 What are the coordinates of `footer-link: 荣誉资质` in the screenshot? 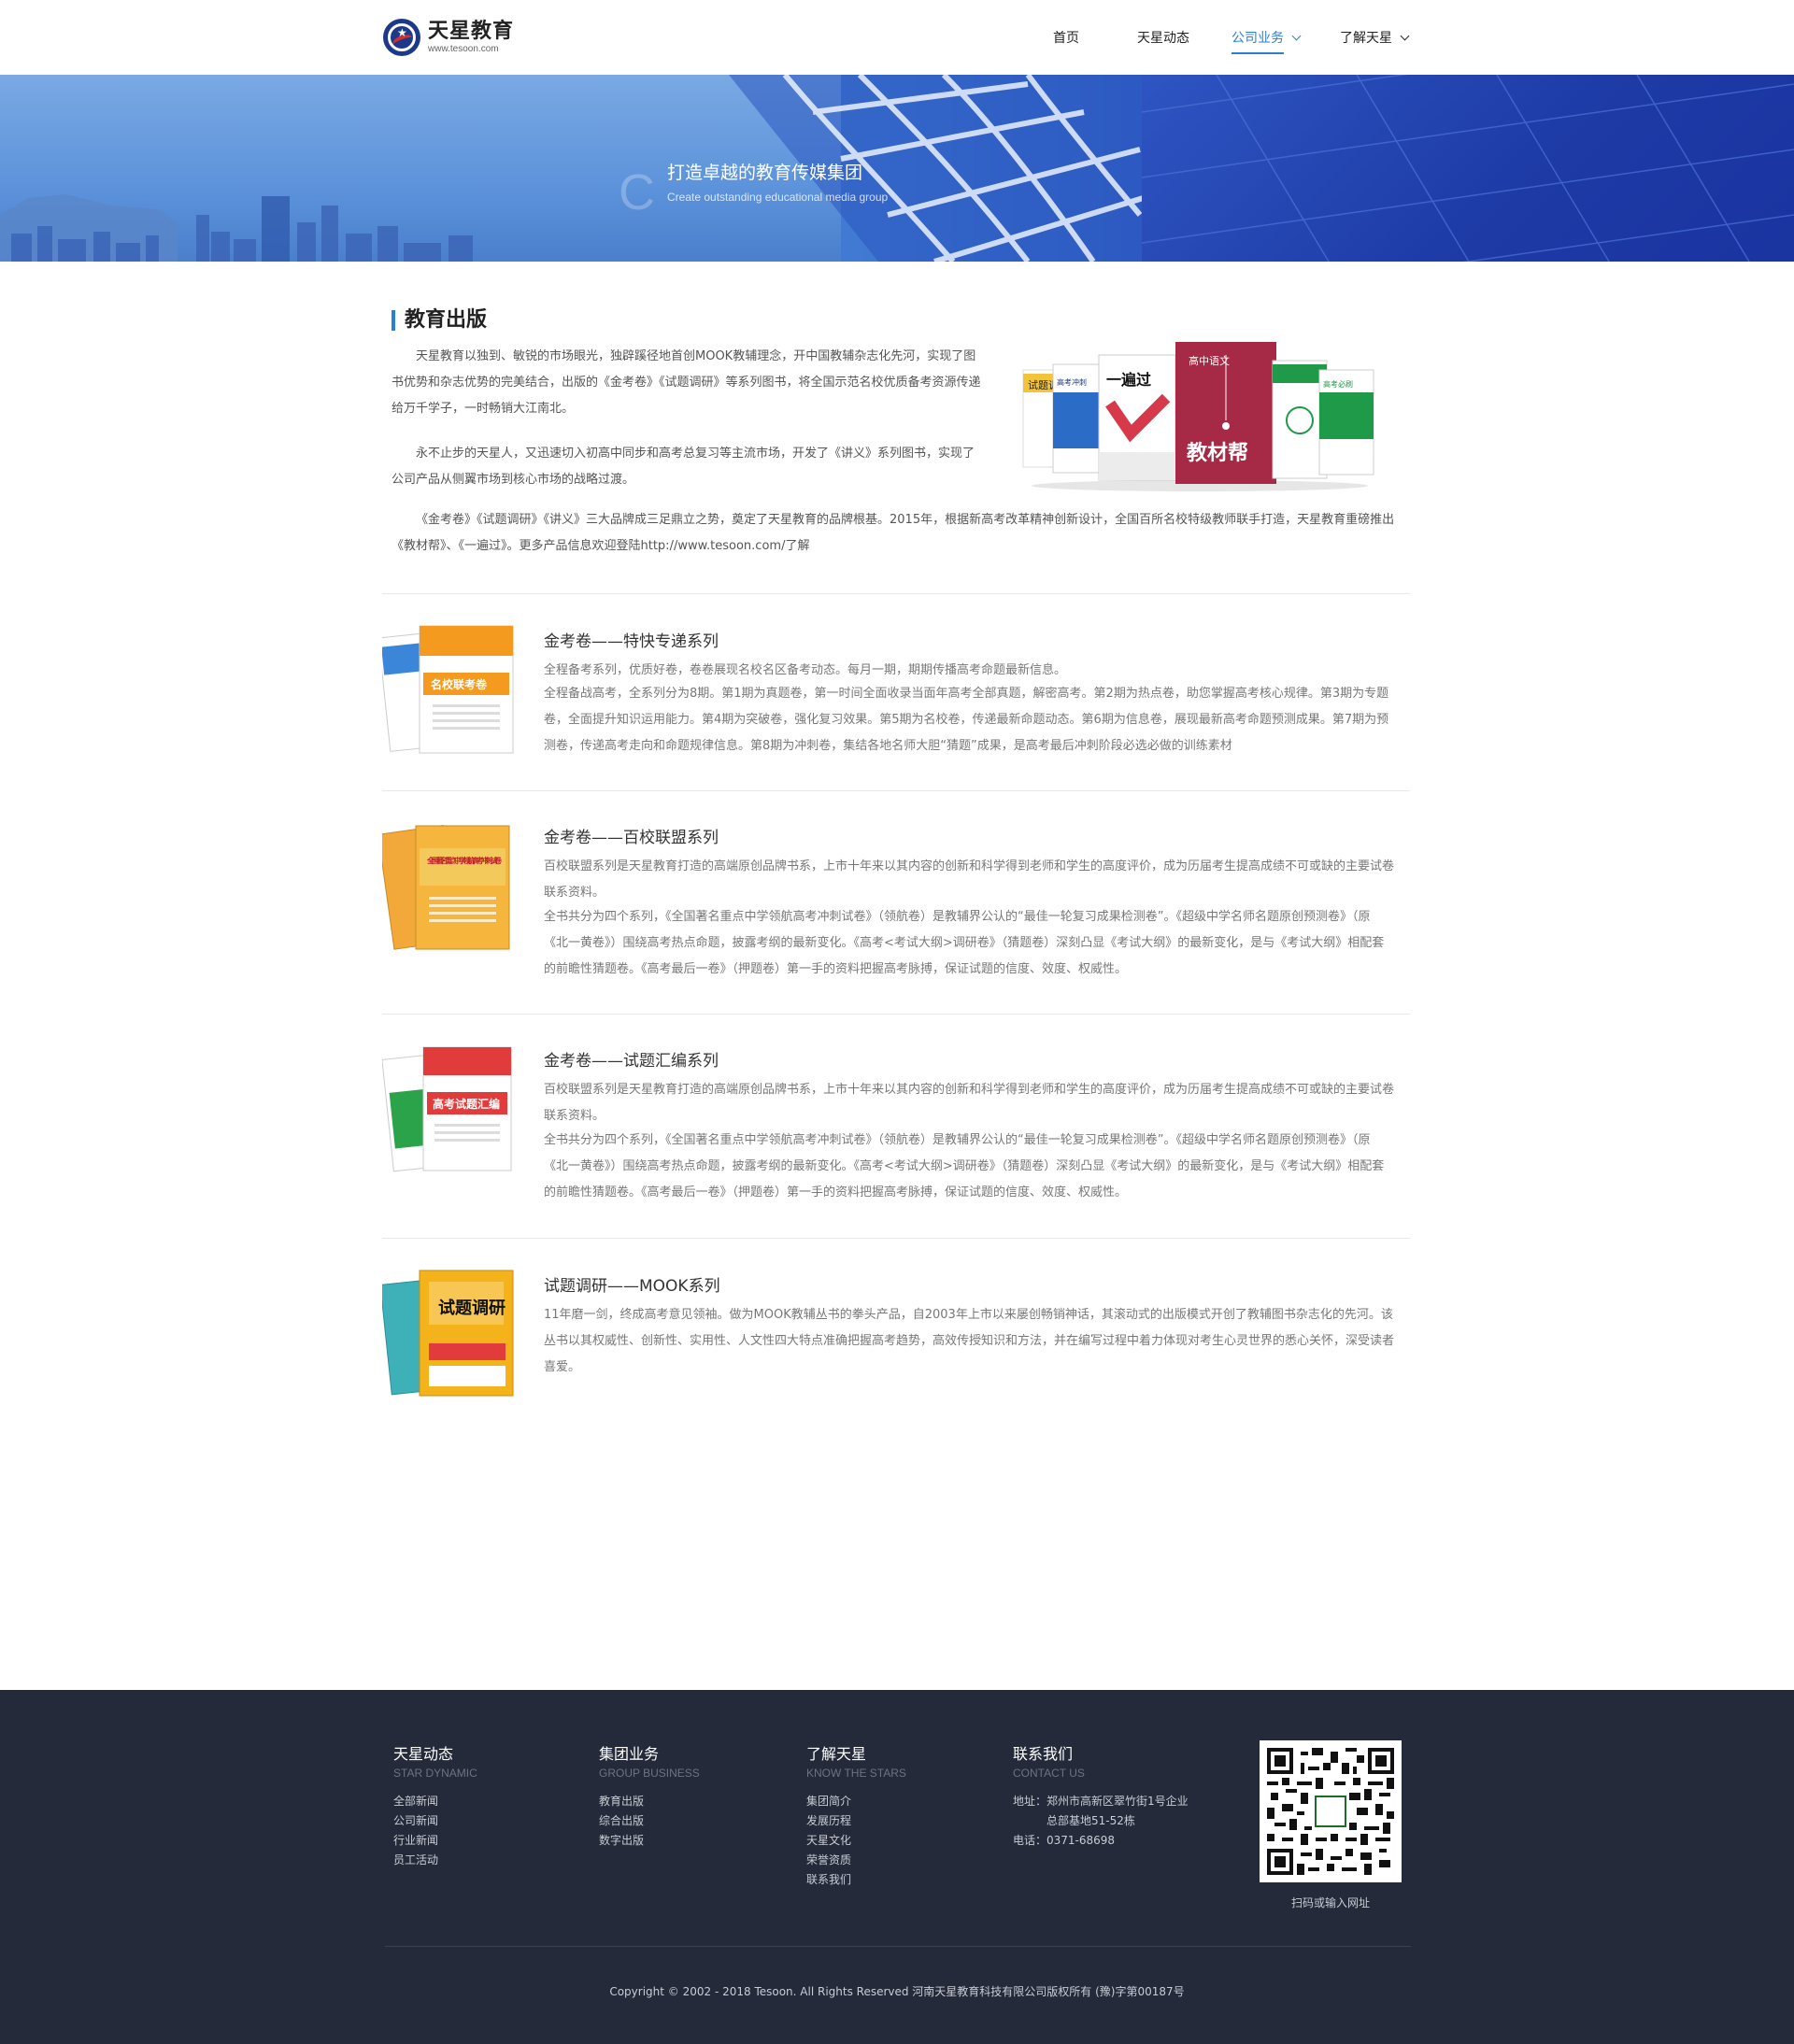 It's located at (856, 1861).